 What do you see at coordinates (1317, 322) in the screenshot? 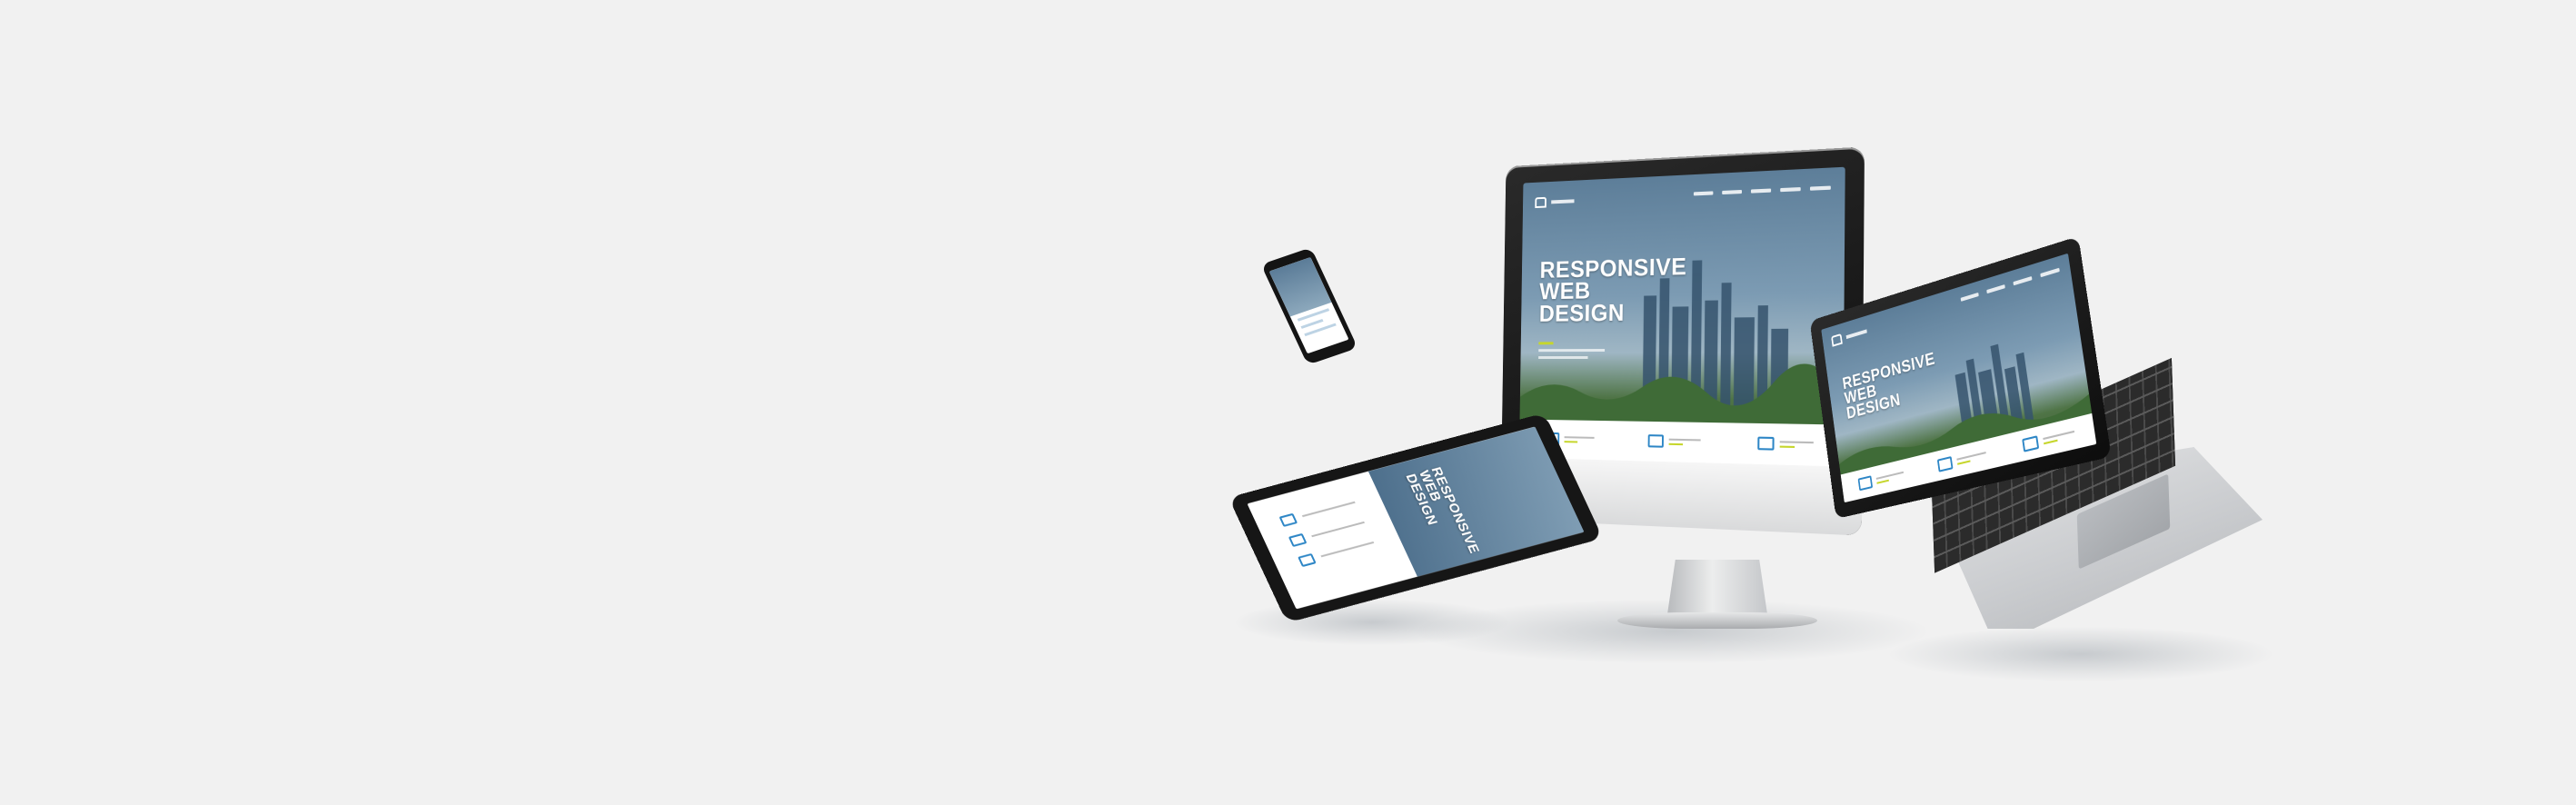
I see `phone-content` at bounding box center [1317, 322].